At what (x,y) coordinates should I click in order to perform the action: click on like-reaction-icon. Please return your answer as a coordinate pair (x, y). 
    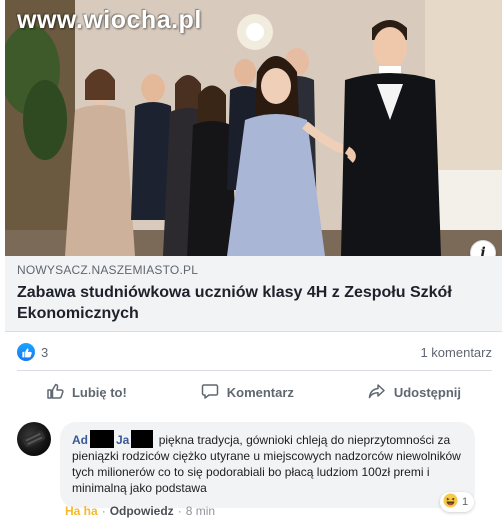
    Looking at the image, I should click on (26, 352).